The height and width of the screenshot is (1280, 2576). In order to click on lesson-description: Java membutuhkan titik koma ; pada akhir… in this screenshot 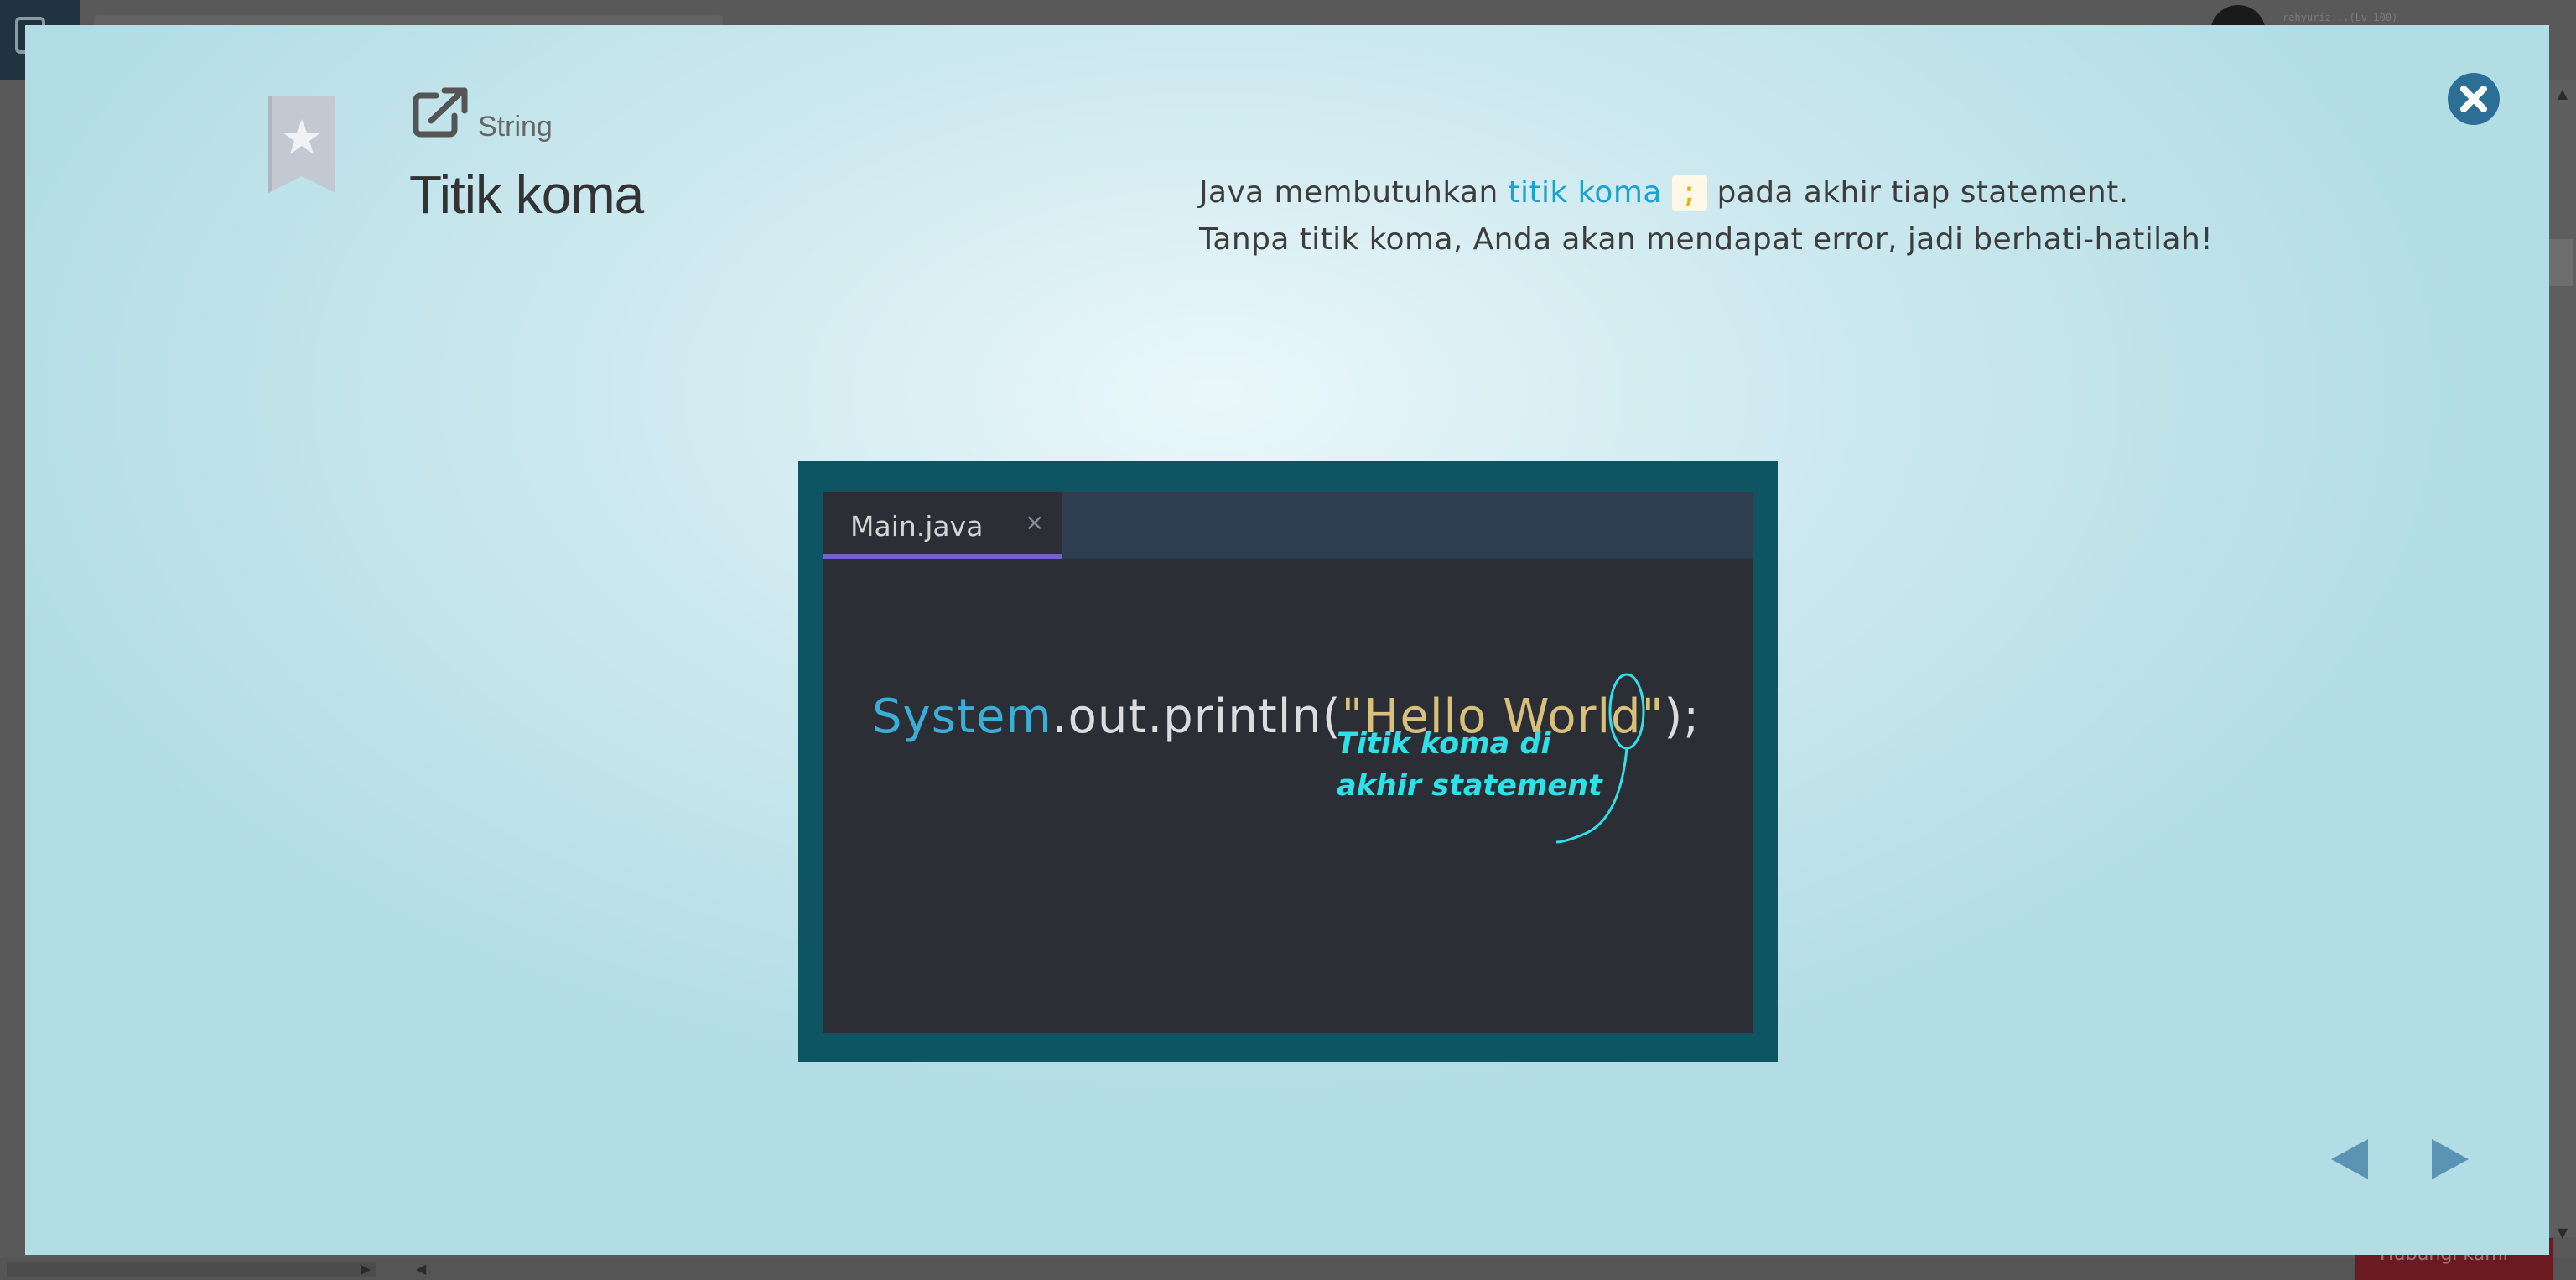, I will do `click(1706, 216)`.